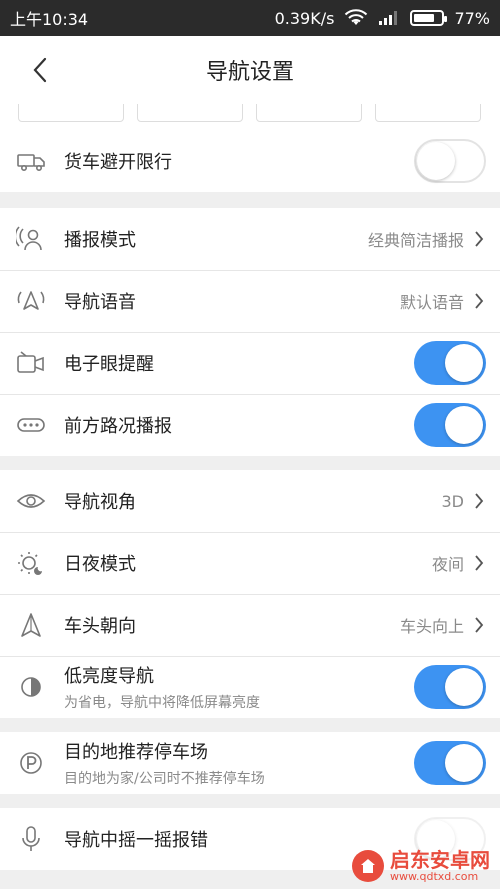  What do you see at coordinates (447, 564) in the screenshot?
I see `day-night-value: 夜间` at bounding box center [447, 564].